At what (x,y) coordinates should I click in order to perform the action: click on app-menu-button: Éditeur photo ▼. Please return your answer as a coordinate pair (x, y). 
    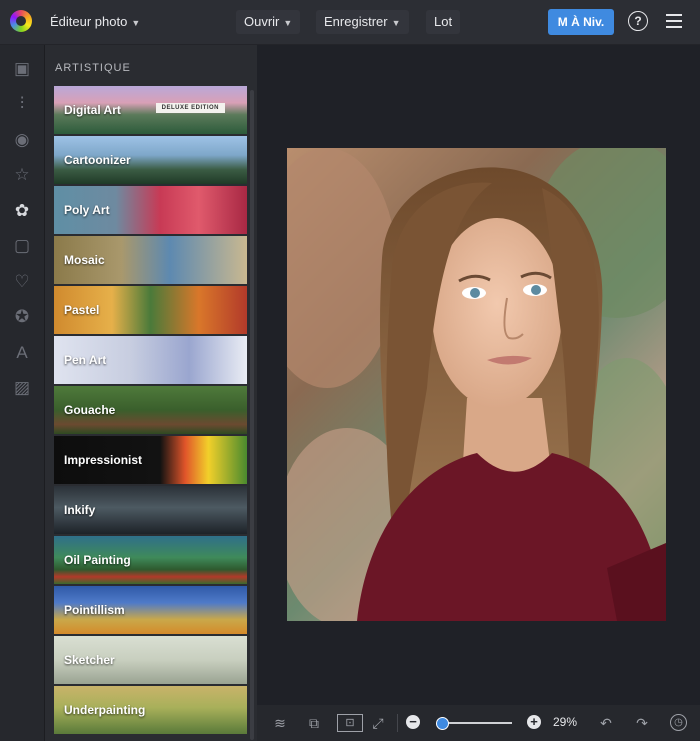
    Looking at the image, I should click on (95, 22).